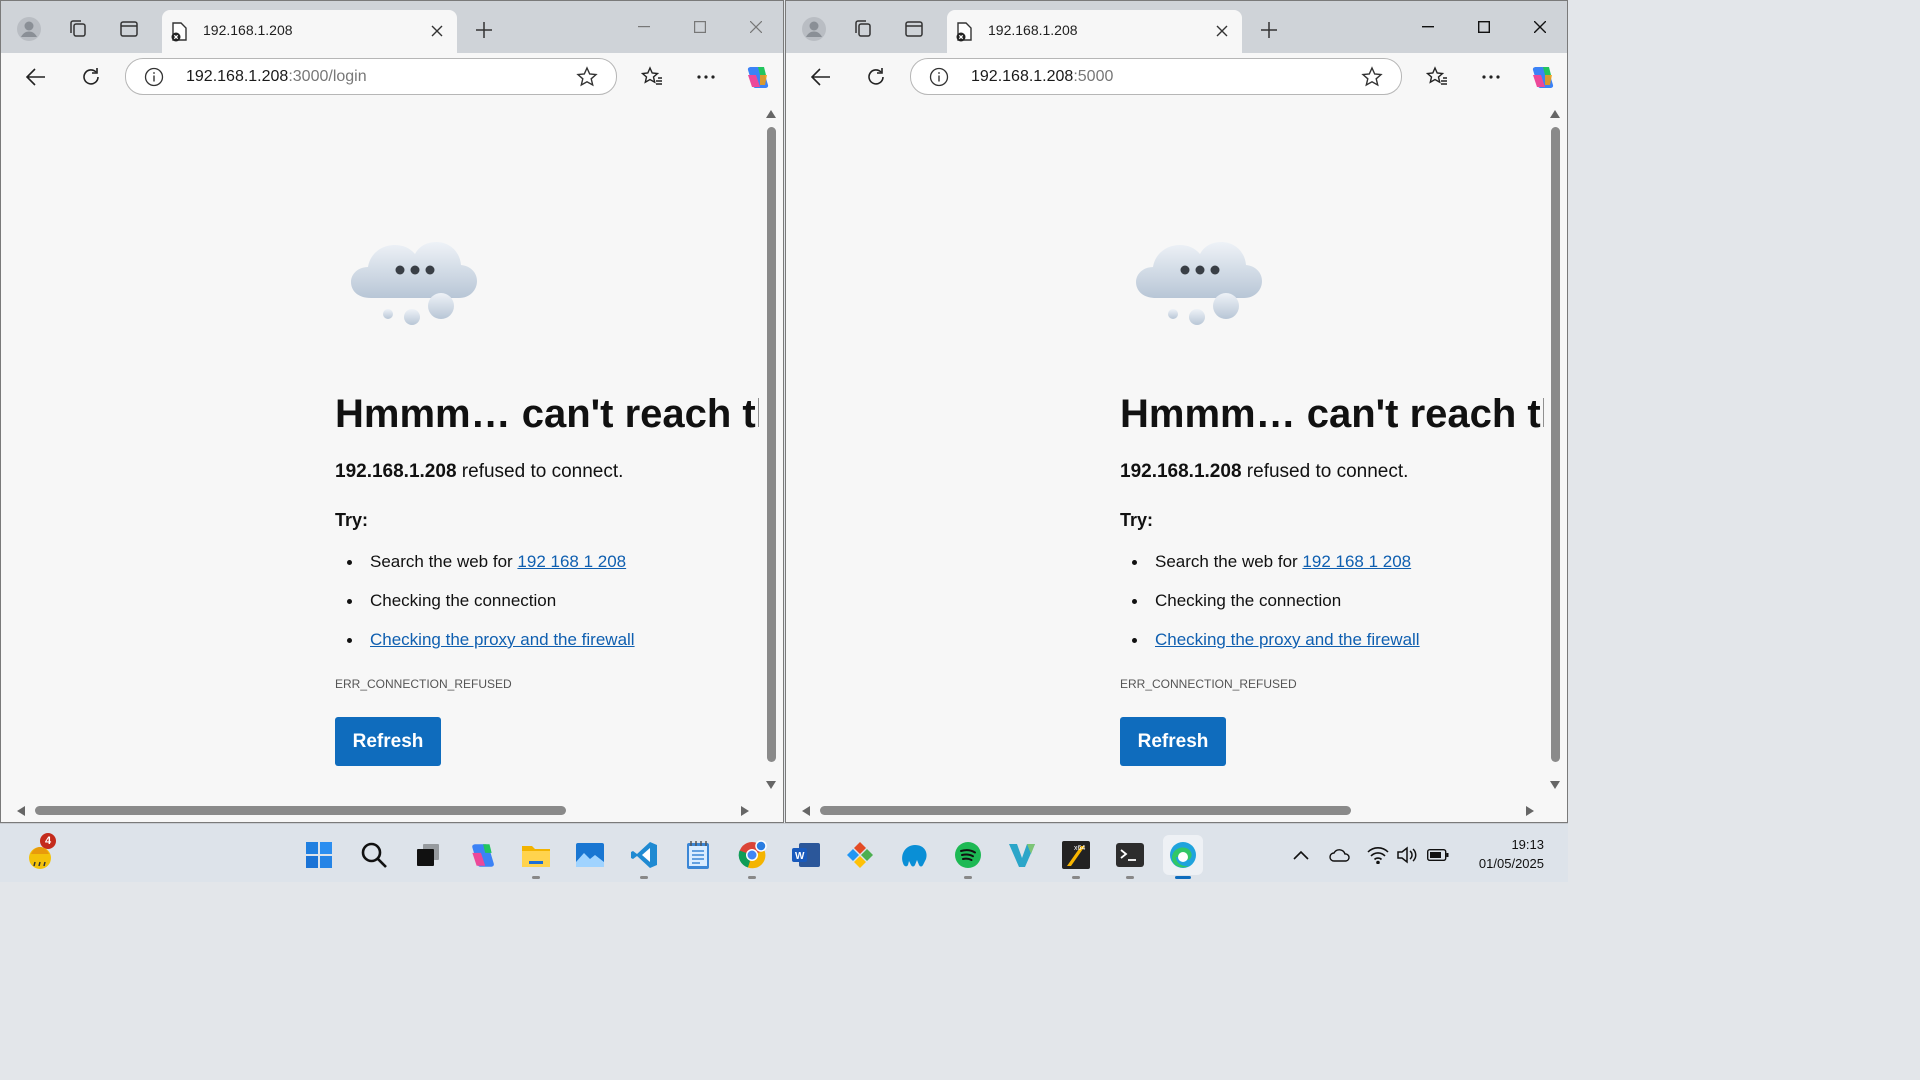 This screenshot has width=1920, height=1080. Describe the element at coordinates (914, 855) in the screenshot. I see `mysql-workbench-icon` at that location.